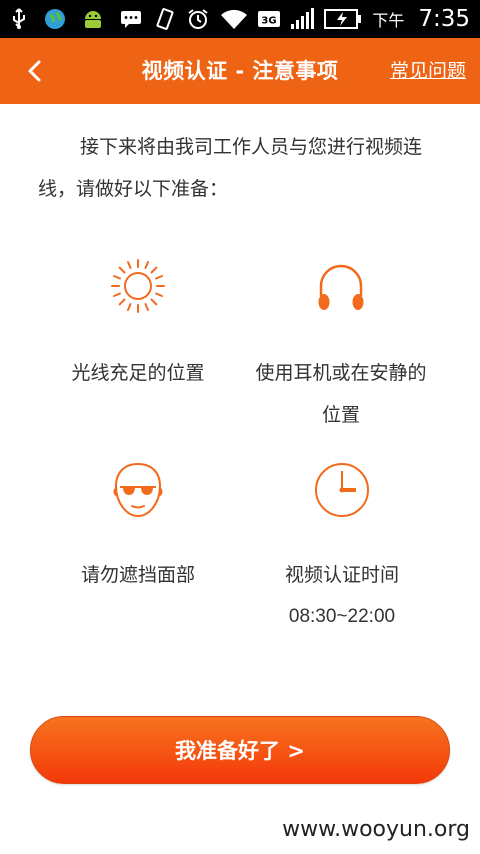  What do you see at coordinates (138, 373) in the screenshot?
I see `tip-label: 光线充足的位置` at bounding box center [138, 373].